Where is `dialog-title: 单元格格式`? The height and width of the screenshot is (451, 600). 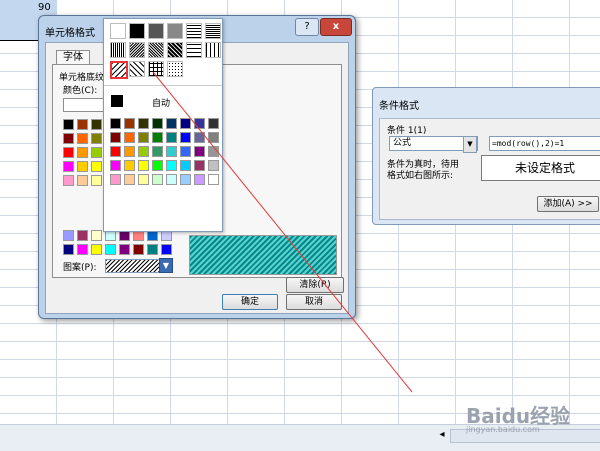 dialog-title: 单元格格式 is located at coordinates (70, 33).